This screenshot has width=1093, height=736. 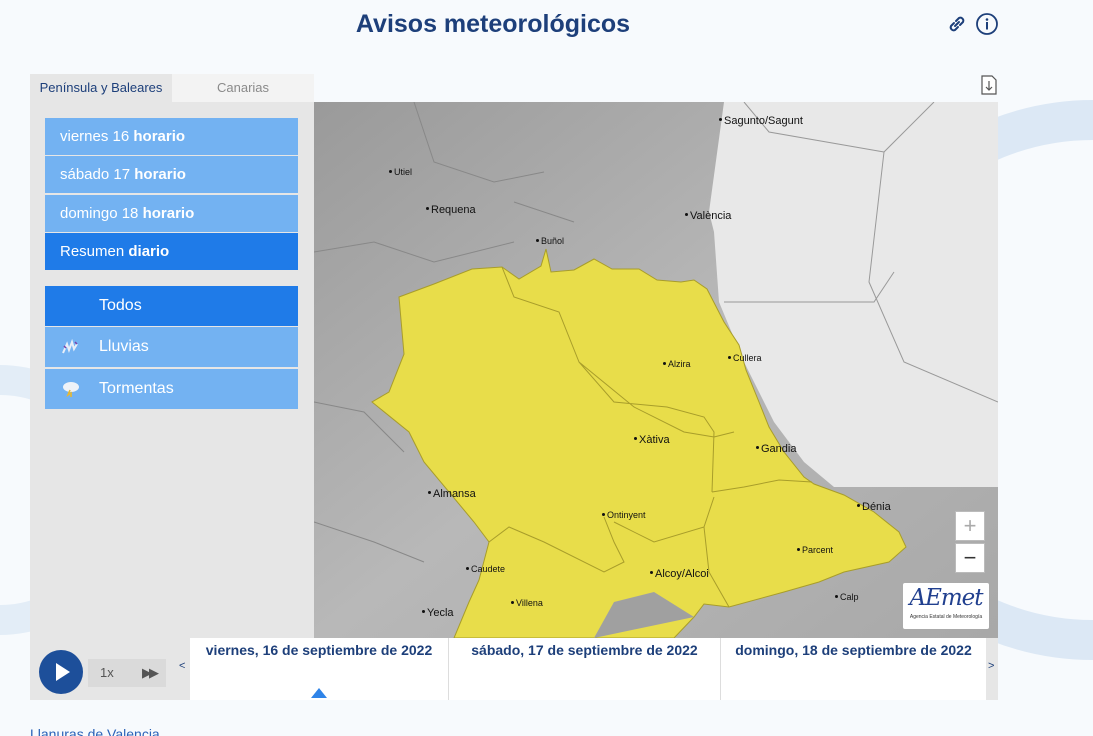 What do you see at coordinates (745, 358) in the screenshot?
I see `city-label: Cullera` at bounding box center [745, 358].